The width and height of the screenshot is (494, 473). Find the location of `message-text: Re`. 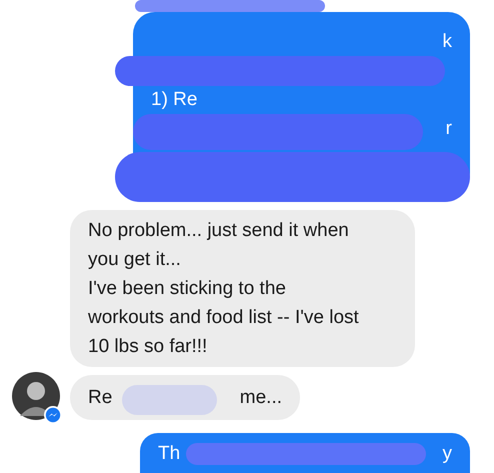

message-text: Re is located at coordinates (100, 398).